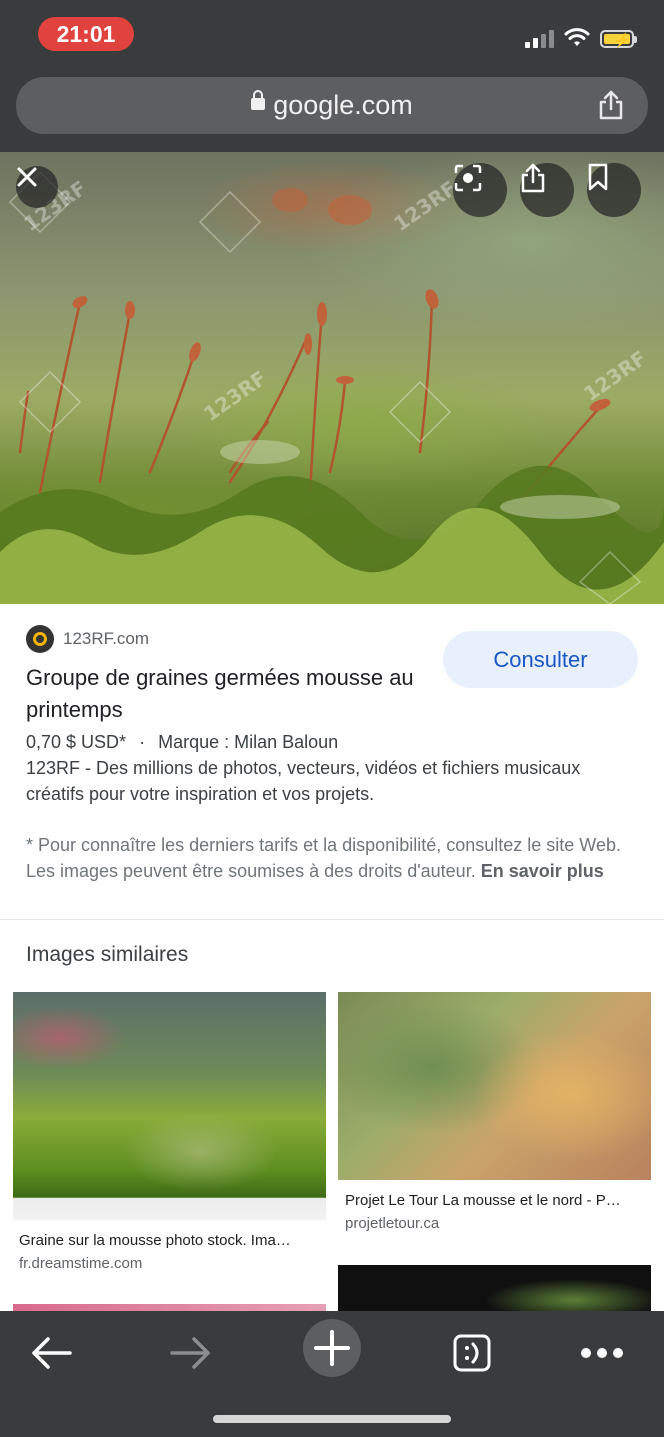  I want to click on forward-button, so click(191, 1353).